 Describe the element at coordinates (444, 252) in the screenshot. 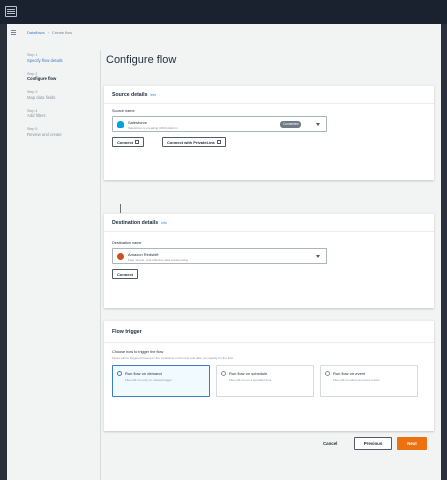

I see `right-rail` at that location.